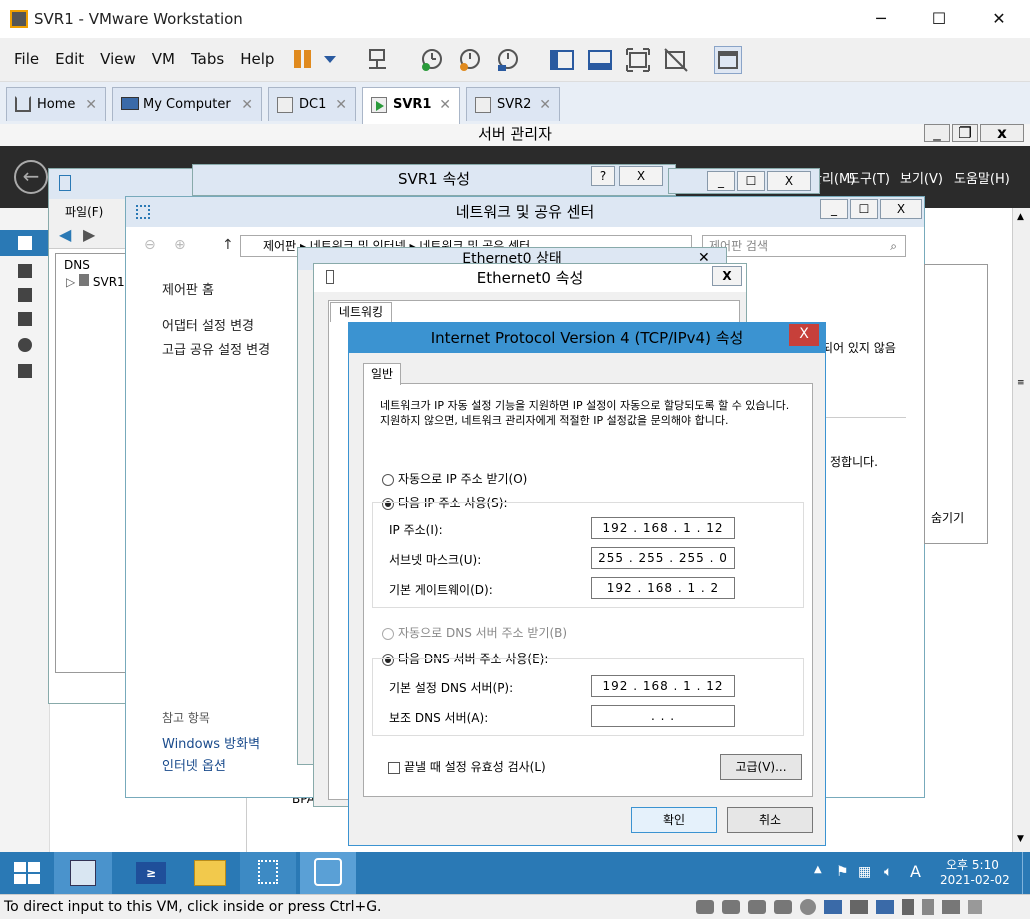 This screenshot has height=920, width=1030. Describe the element at coordinates (674, 820) in the screenshot. I see `ok-button: 확인` at that location.